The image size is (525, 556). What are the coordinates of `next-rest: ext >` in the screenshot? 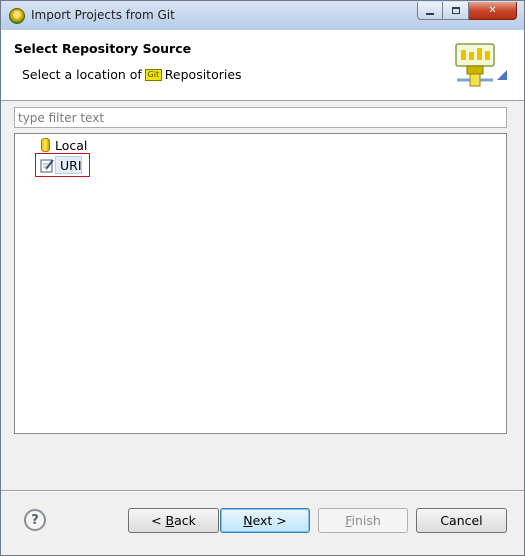 It's located at (269, 520).